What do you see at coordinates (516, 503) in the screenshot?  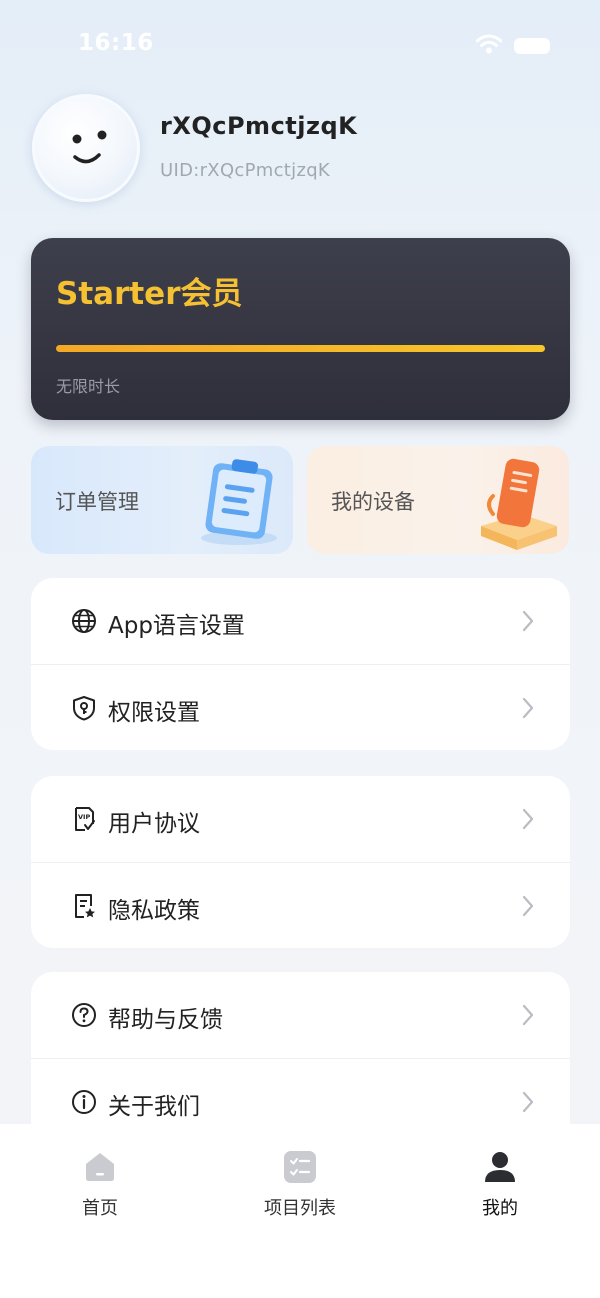 I see `device-icon` at bounding box center [516, 503].